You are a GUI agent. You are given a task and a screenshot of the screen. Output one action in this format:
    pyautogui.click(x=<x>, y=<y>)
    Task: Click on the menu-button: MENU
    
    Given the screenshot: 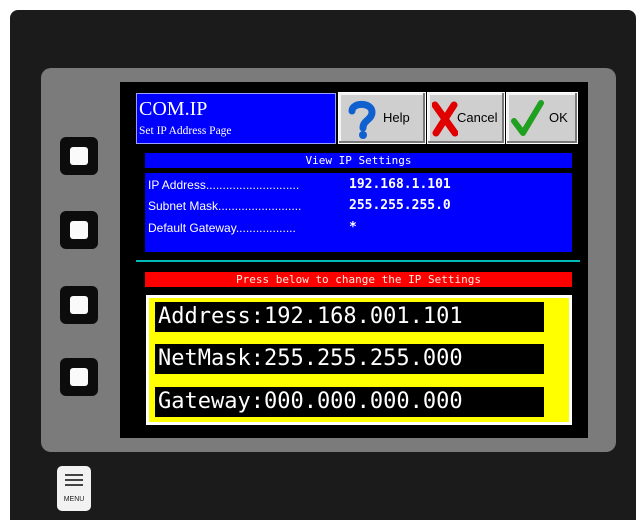 What is the action you would take?
    pyautogui.click(x=74, y=488)
    